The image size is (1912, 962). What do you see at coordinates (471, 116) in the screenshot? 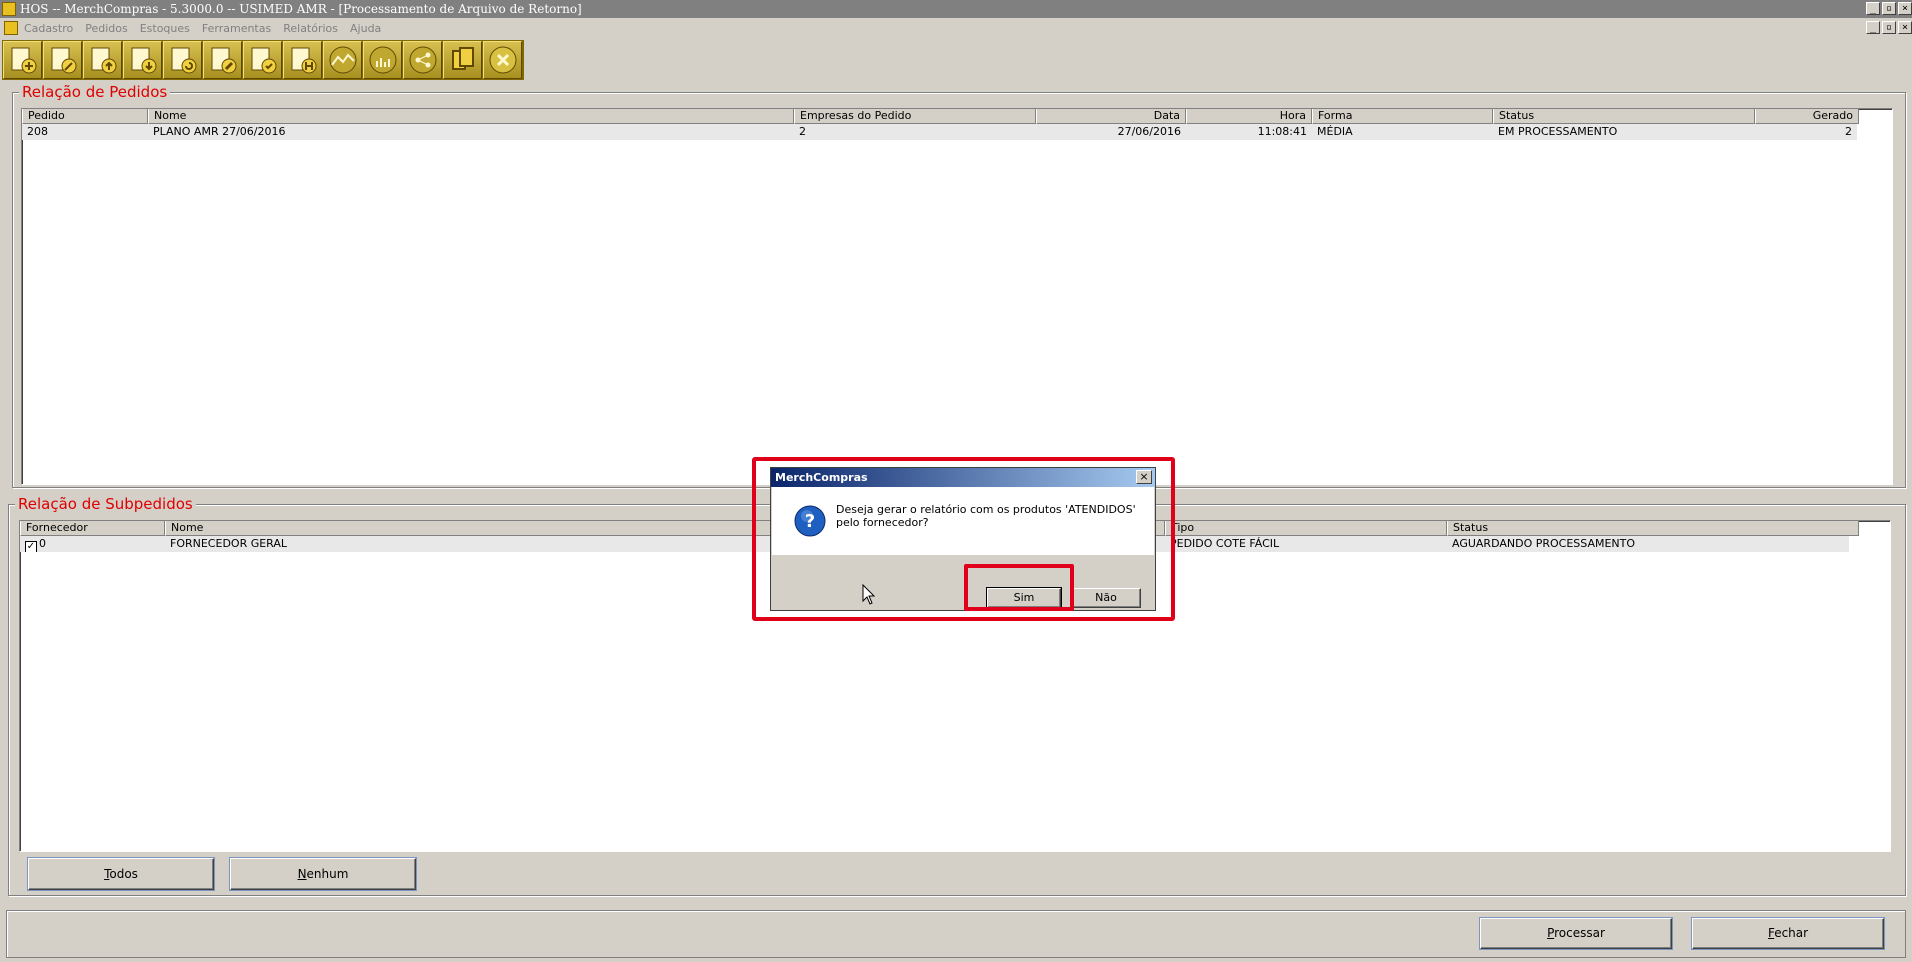
I see `col-nome: Nome` at bounding box center [471, 116].